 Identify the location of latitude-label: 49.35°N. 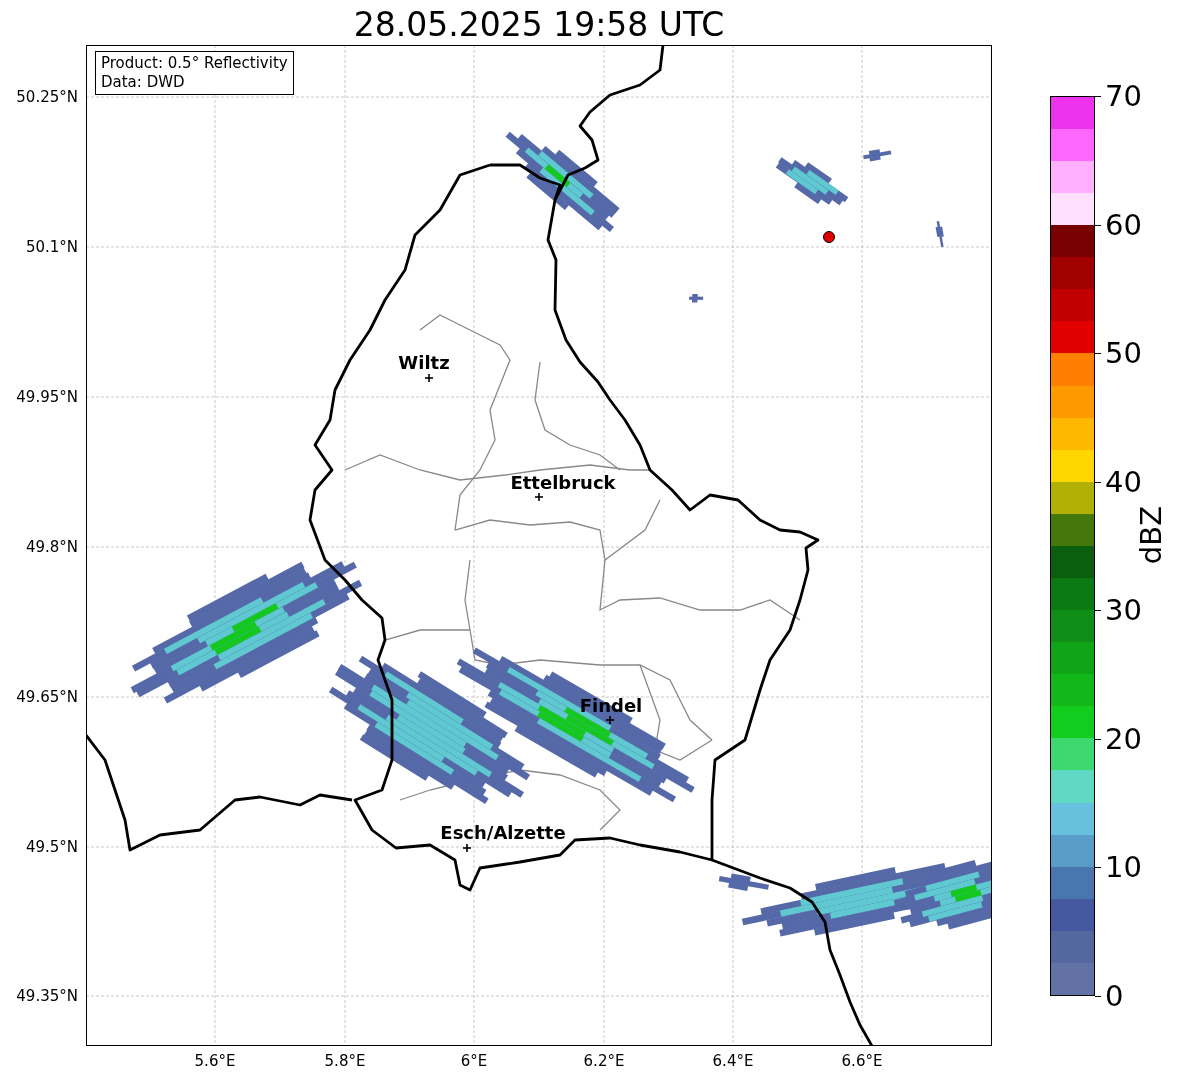
(47, 996).